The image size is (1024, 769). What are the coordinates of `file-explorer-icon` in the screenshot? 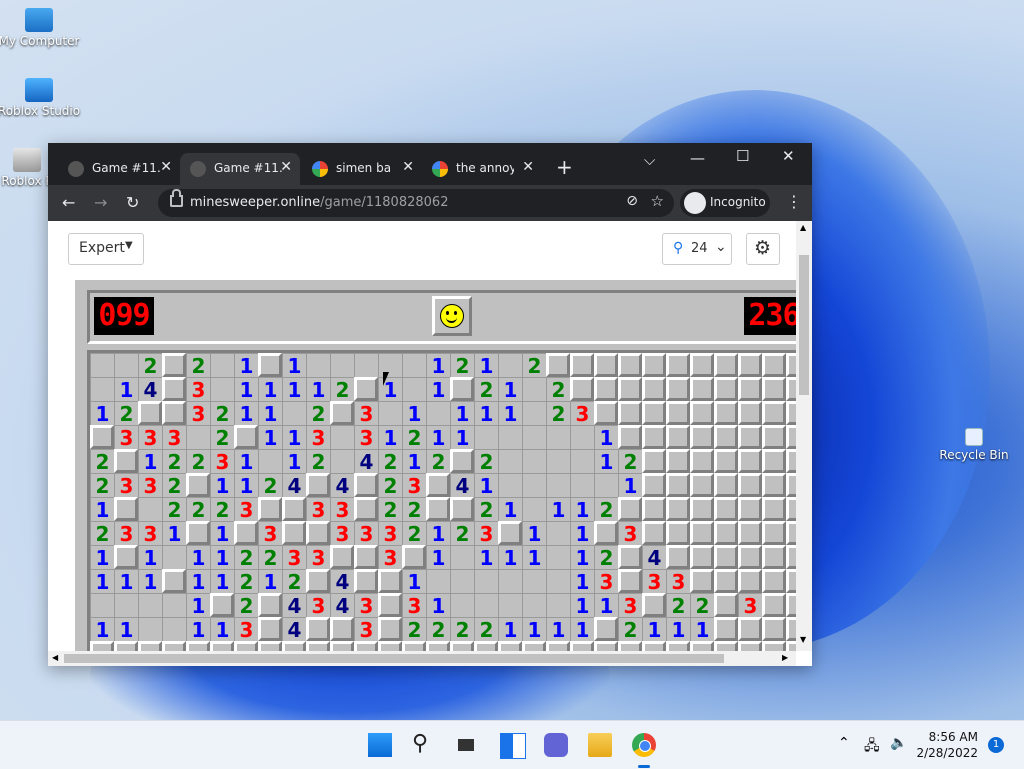 It's located at (600, 745).